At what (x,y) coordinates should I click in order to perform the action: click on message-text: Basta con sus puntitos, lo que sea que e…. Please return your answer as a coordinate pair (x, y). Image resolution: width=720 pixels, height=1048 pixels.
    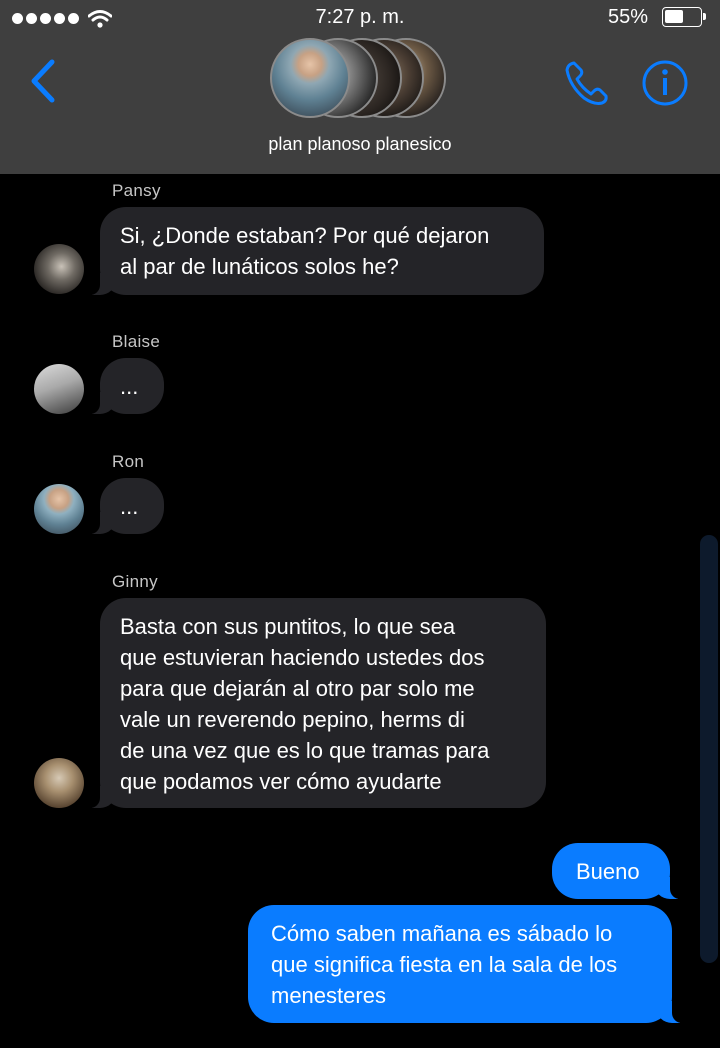
    Looking at the image, I should click on (305, 704).